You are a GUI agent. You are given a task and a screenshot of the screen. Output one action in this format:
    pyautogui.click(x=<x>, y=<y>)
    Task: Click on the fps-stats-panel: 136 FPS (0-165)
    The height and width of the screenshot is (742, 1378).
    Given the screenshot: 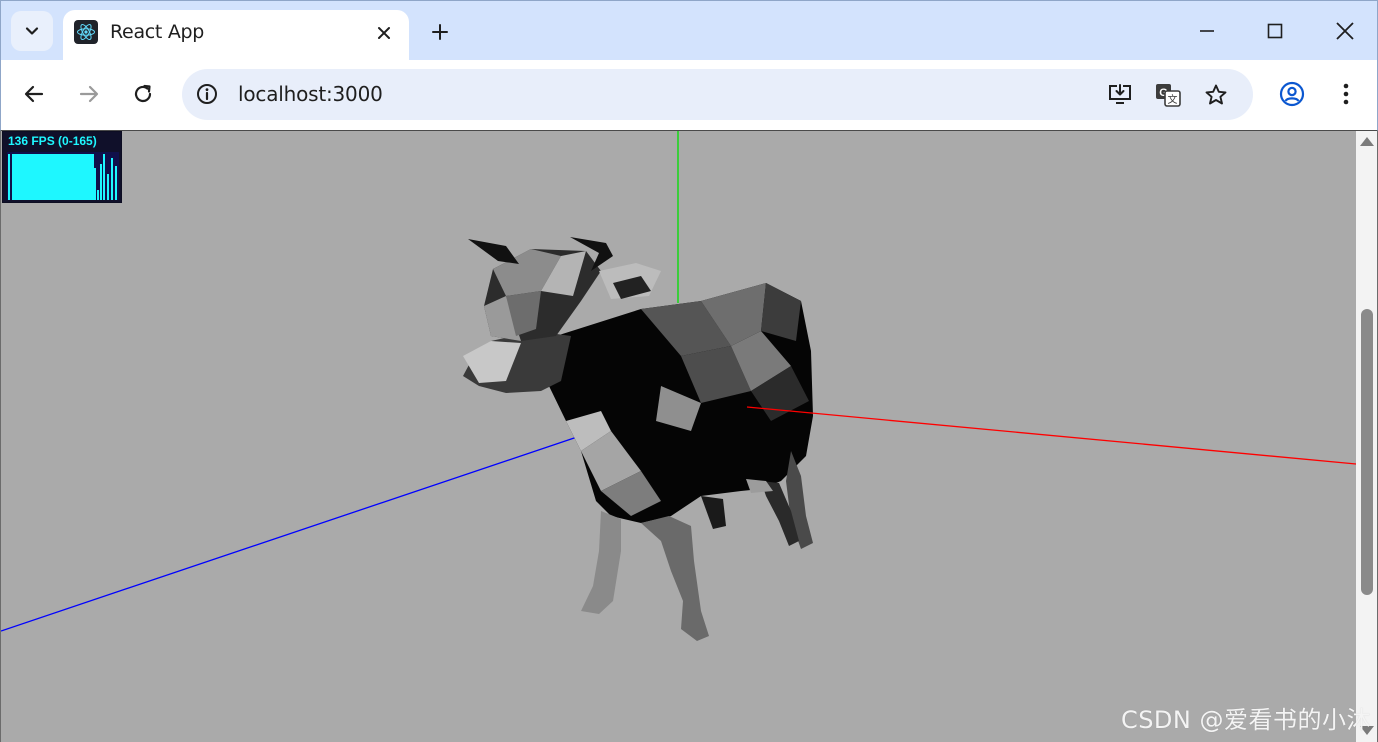 What is the action you would take?
    pyautogui.click(x=62, y=167)
    